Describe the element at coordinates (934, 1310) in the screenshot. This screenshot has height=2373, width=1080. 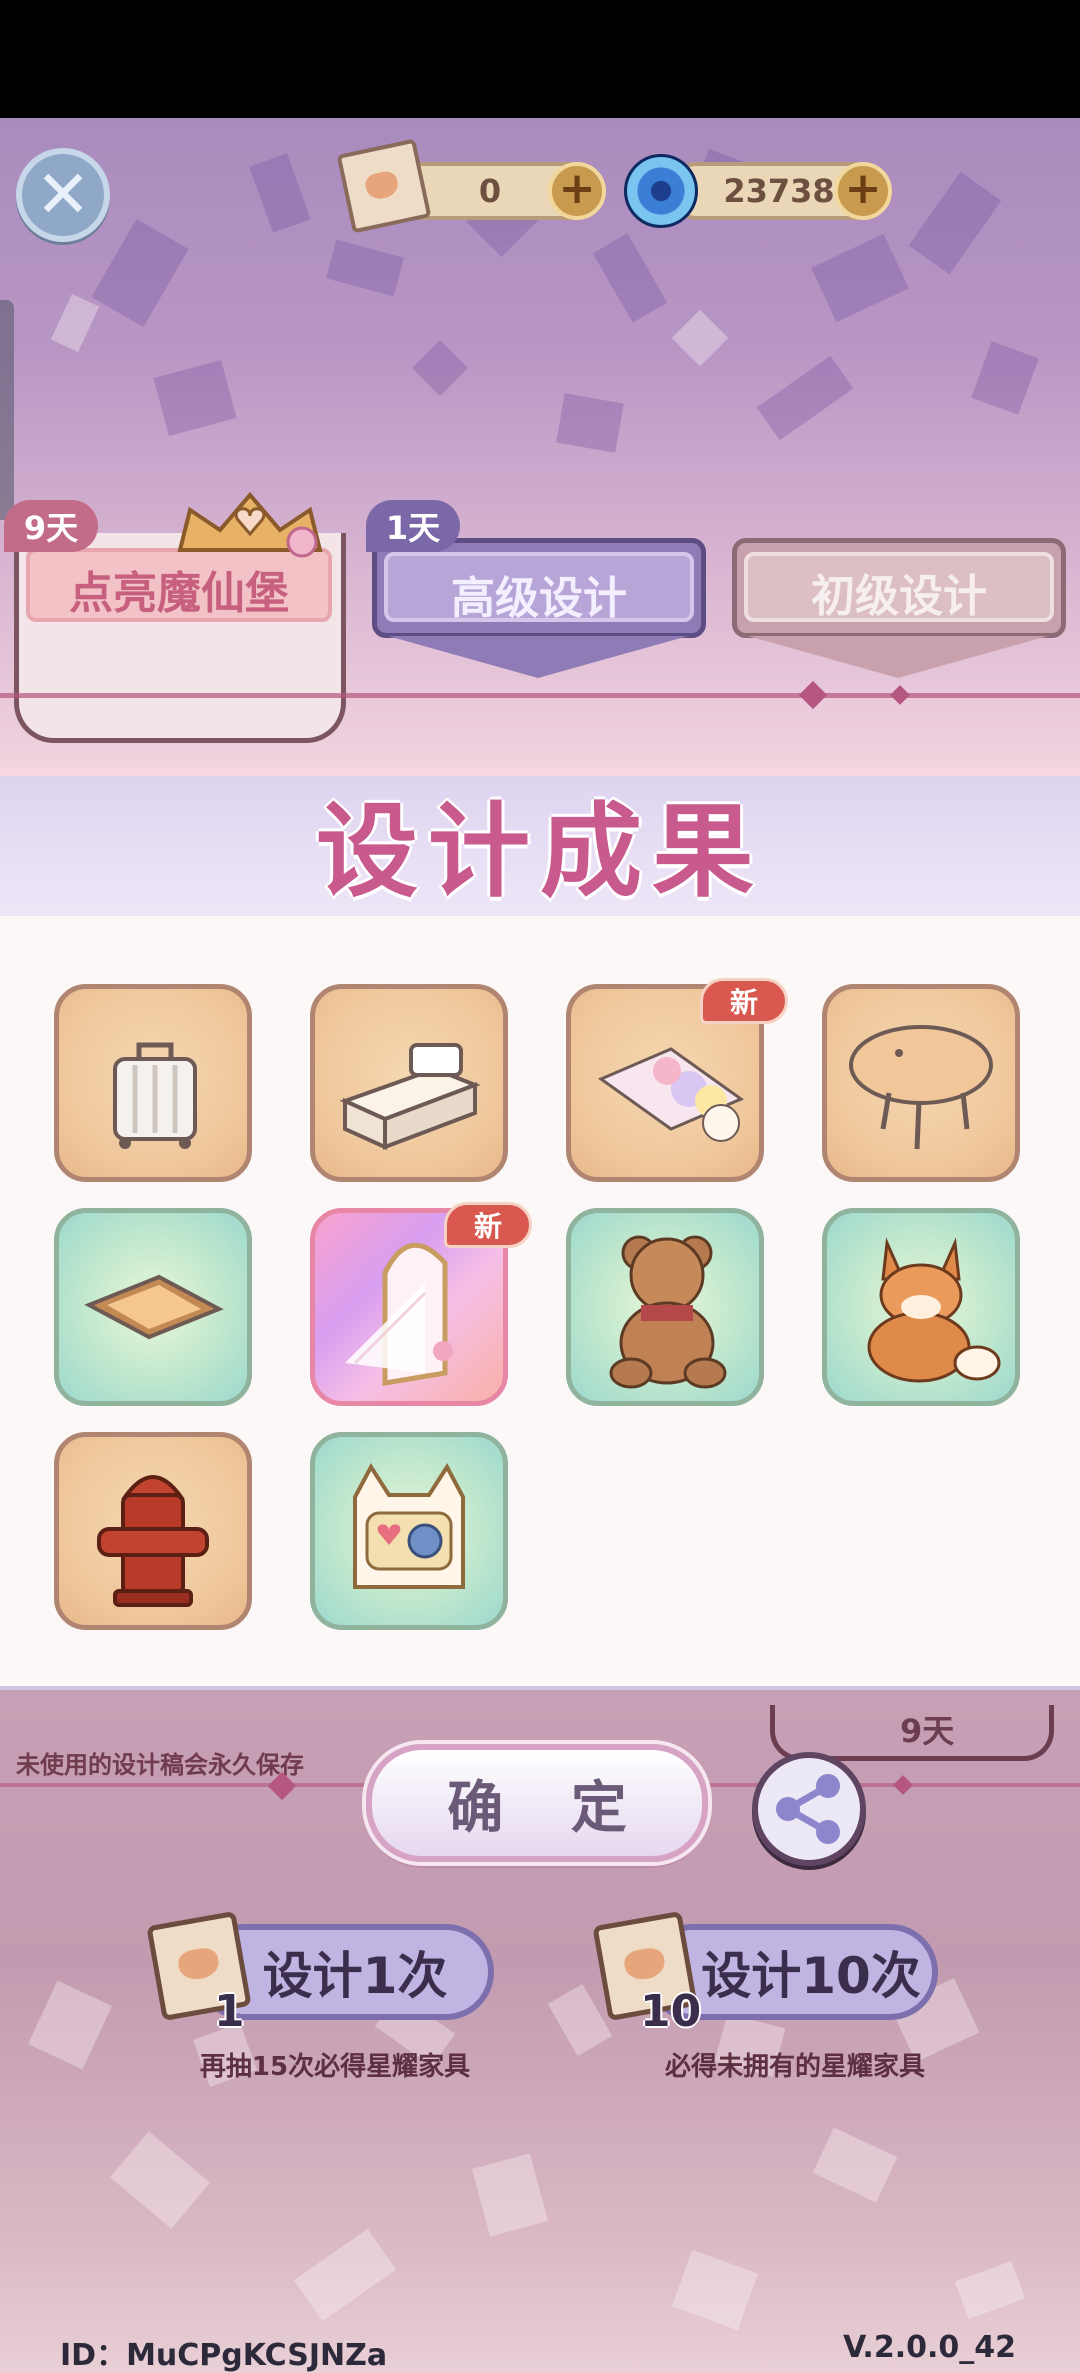
I see `fox-plush-icon` at that location.